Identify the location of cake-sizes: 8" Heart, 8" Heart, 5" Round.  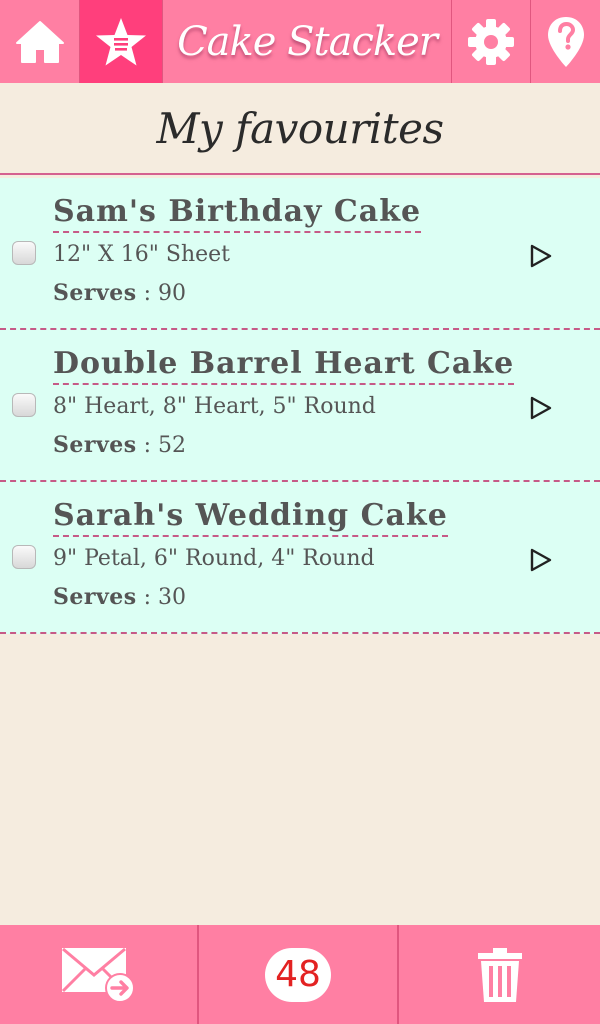
(214, 406).